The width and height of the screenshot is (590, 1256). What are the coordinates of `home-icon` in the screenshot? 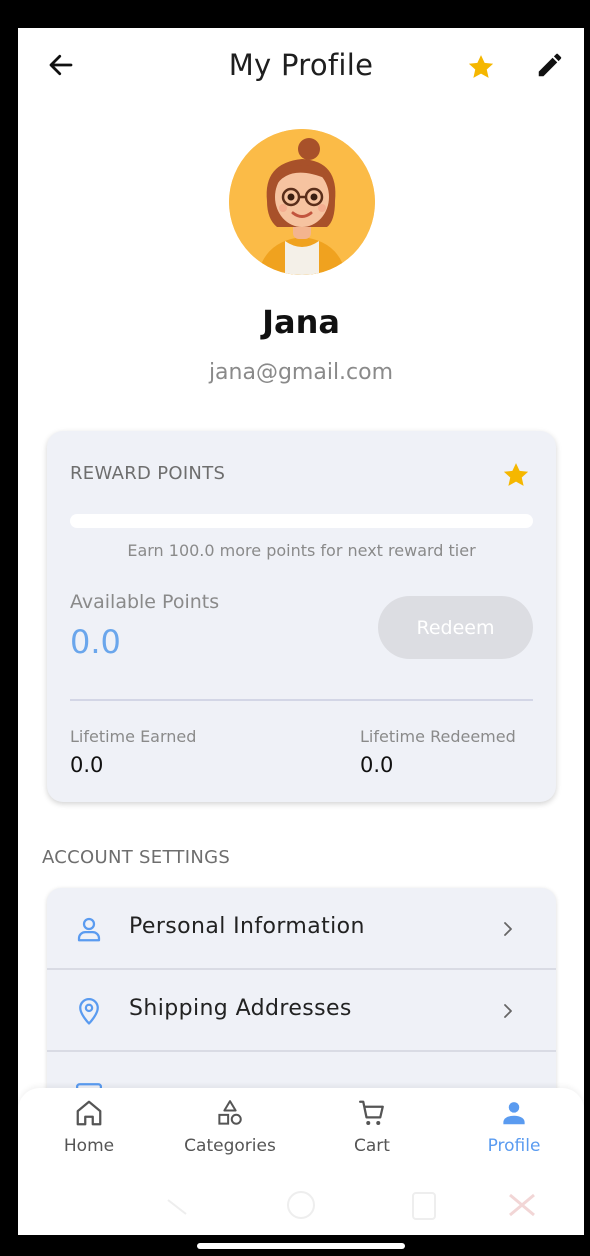 It's located at (89, 1113).